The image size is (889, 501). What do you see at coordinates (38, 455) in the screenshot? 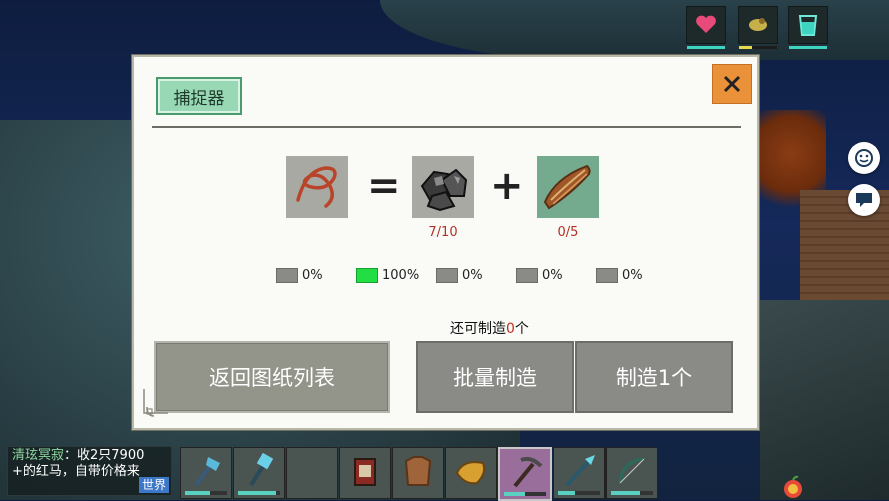
I see `chat-sender: 清玹冥寂` at bounding box center [38, 455].